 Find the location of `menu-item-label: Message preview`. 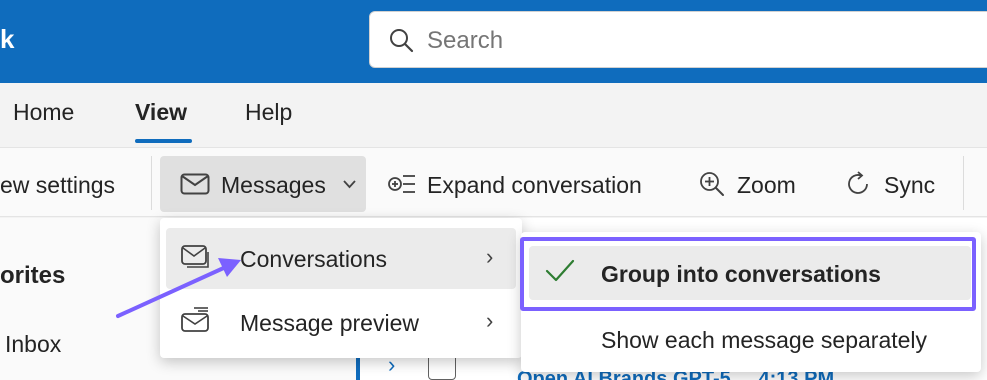

menu-item-label: Message preview is located at coordinates (329, 323).